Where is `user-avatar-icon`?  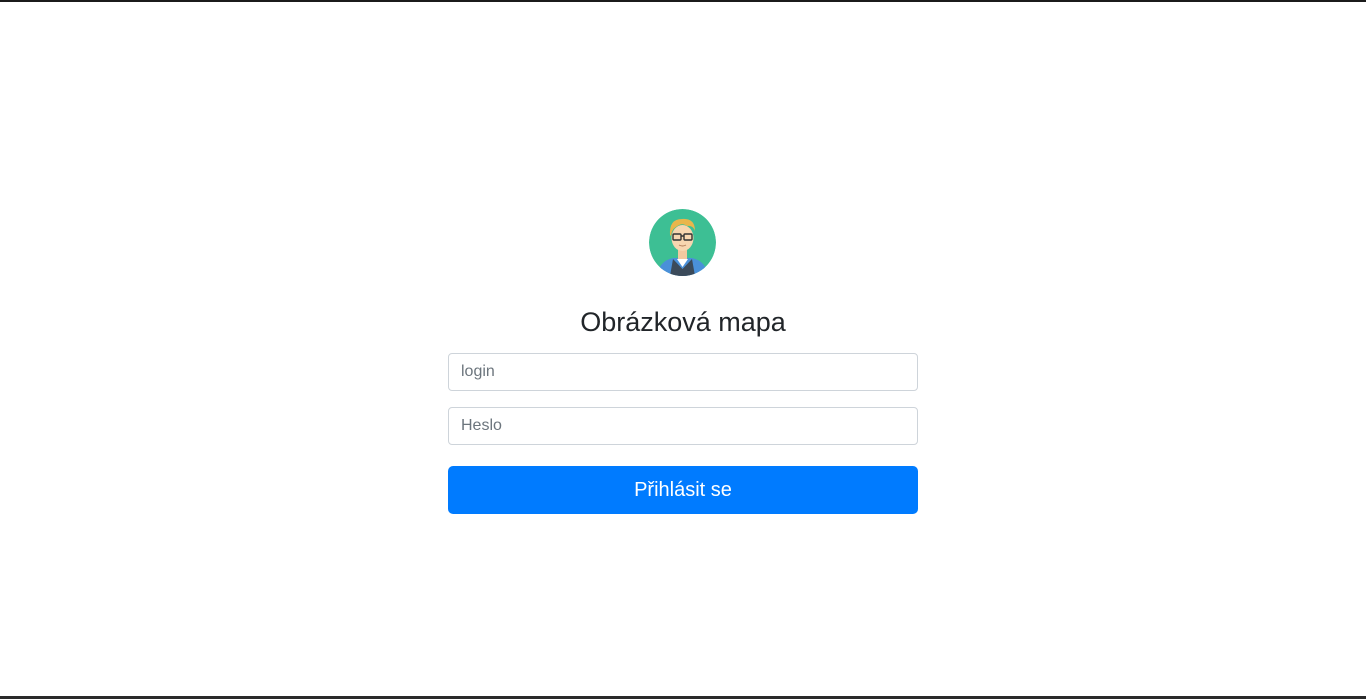
user-avatar-icon is located at coordinates (682, 242).